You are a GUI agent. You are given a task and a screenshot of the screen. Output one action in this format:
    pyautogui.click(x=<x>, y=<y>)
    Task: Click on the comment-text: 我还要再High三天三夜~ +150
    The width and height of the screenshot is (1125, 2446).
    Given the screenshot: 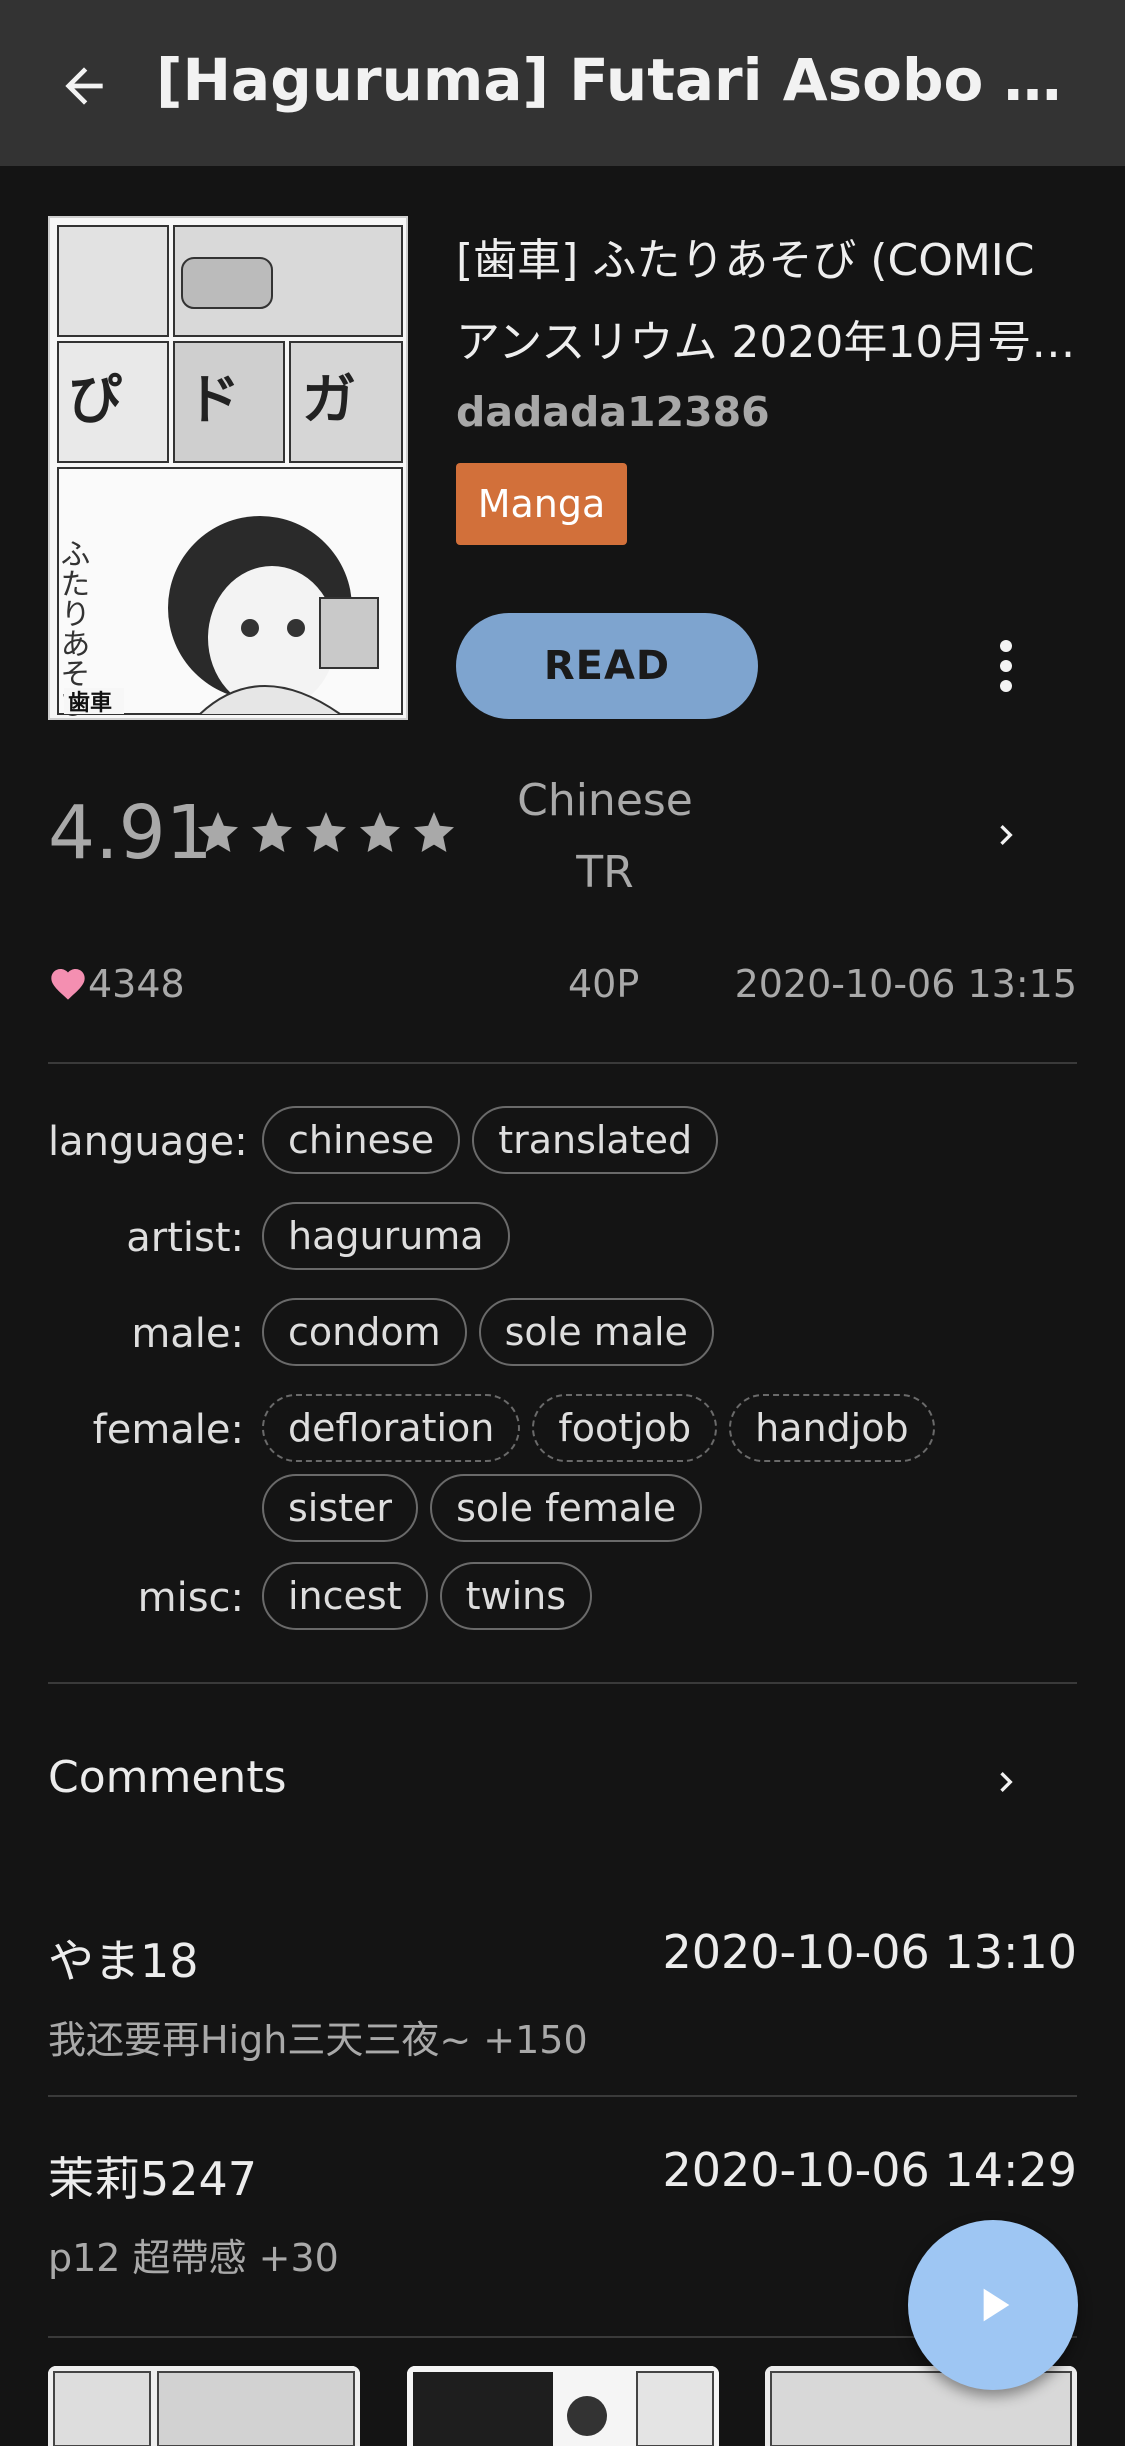 What is the action you would take?
    pyautogui.click(x=318, y=2040)
    